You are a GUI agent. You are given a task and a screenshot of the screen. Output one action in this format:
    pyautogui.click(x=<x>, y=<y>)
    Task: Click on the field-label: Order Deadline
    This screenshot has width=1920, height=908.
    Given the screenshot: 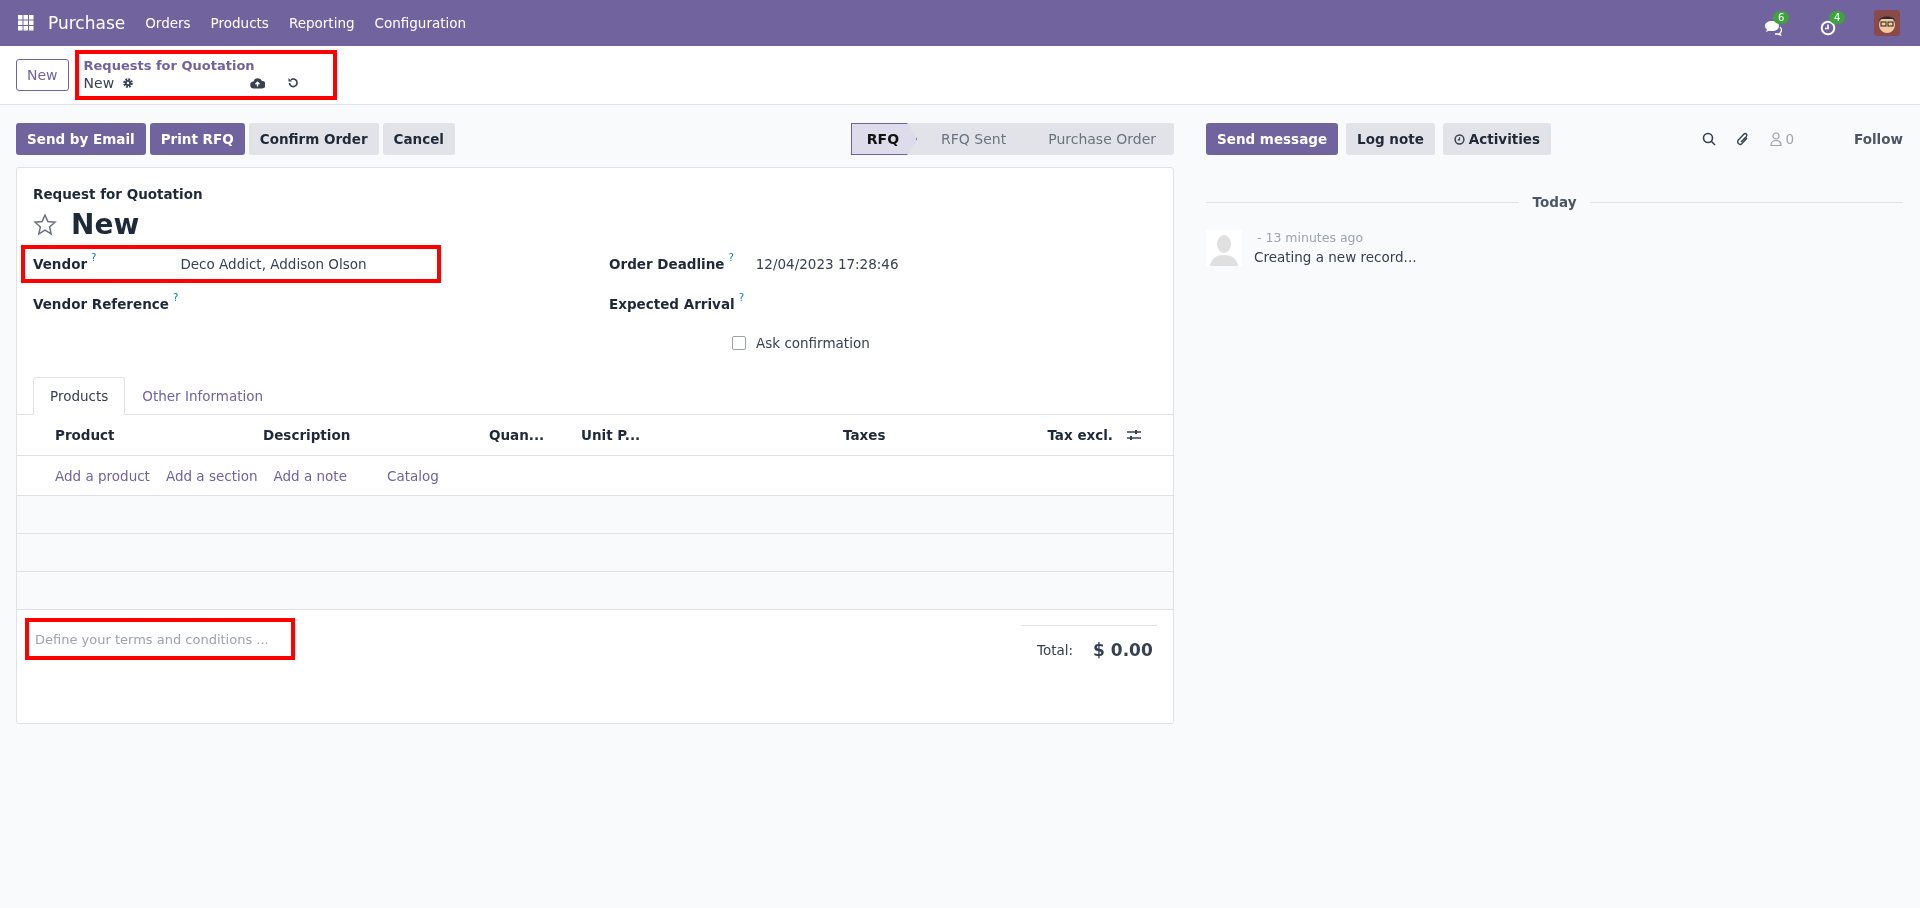 What is the action you would take?
    pyautogui.click(x=667, y=264)
    